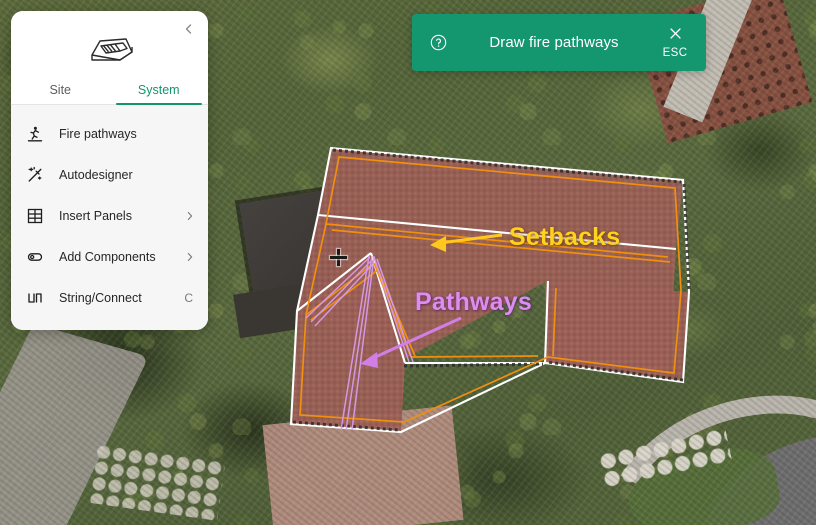  I want to click on close-x-icon, so click(675, 36).